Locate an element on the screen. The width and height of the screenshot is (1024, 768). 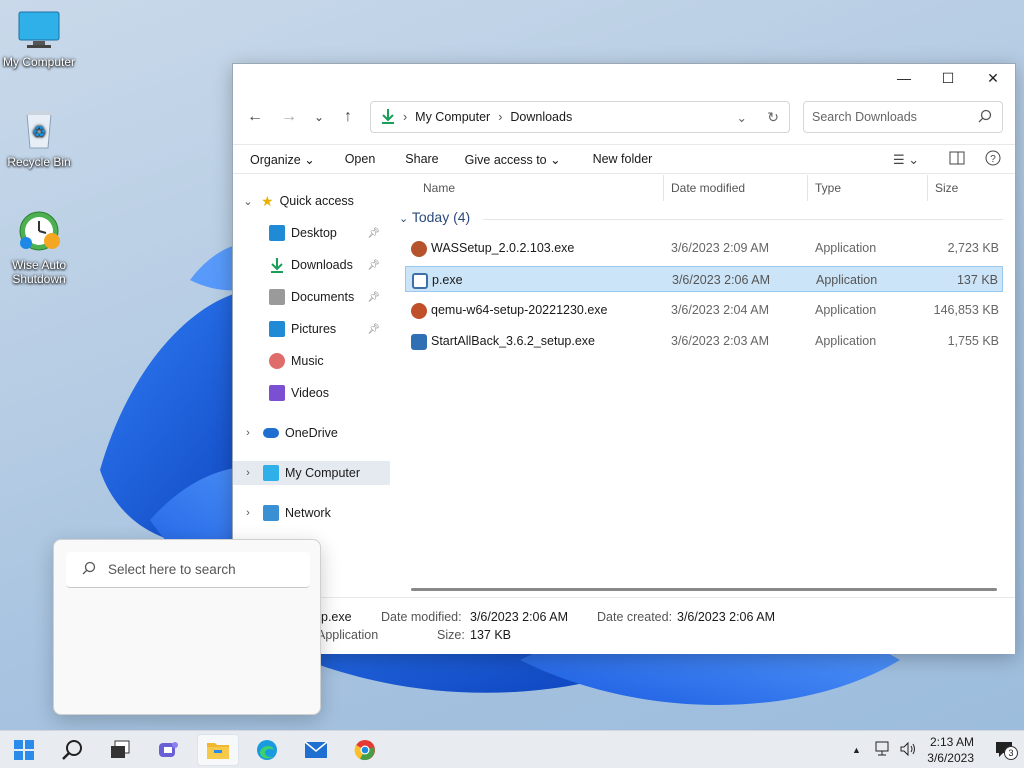
start-button is located at coordinates (24, 750).